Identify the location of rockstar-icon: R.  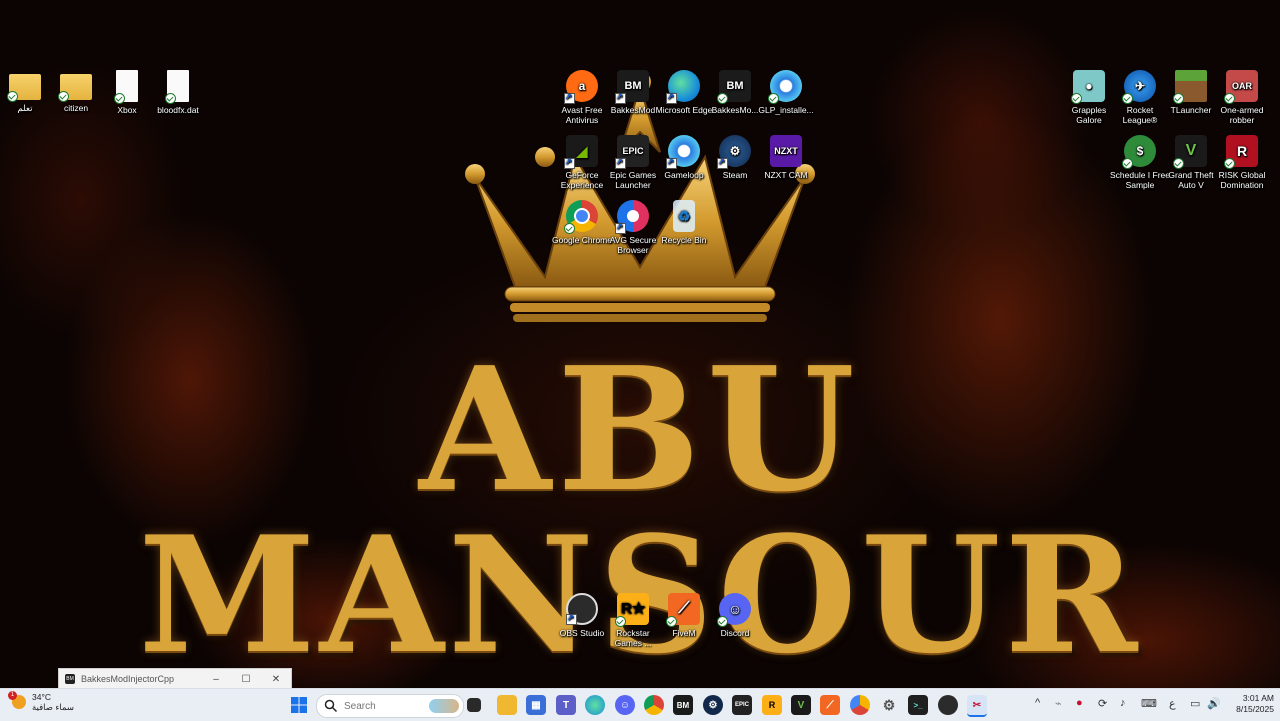
(772, 705).